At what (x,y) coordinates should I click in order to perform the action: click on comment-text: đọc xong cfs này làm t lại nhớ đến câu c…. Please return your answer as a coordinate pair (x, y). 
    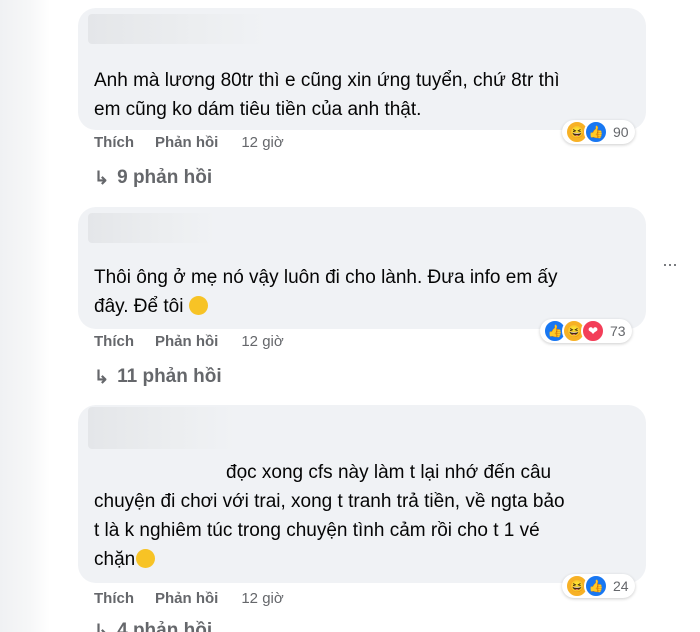
    Looking at the image, I should click on (329, 516).